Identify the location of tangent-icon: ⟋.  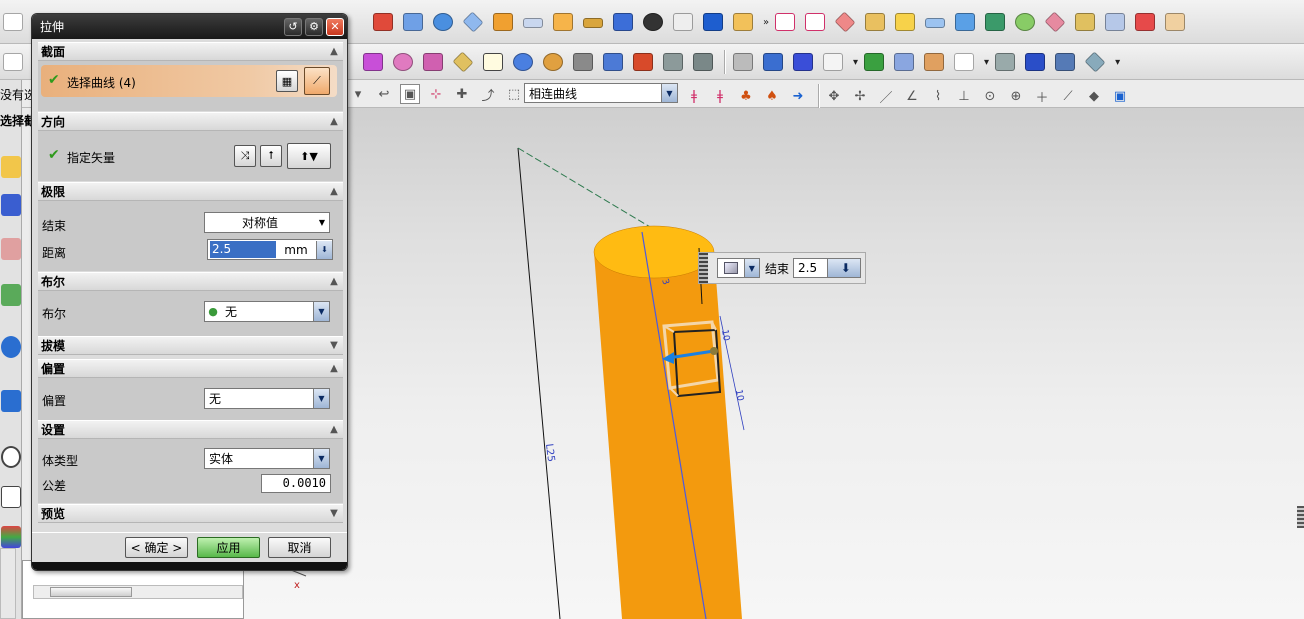
(1068, 96).